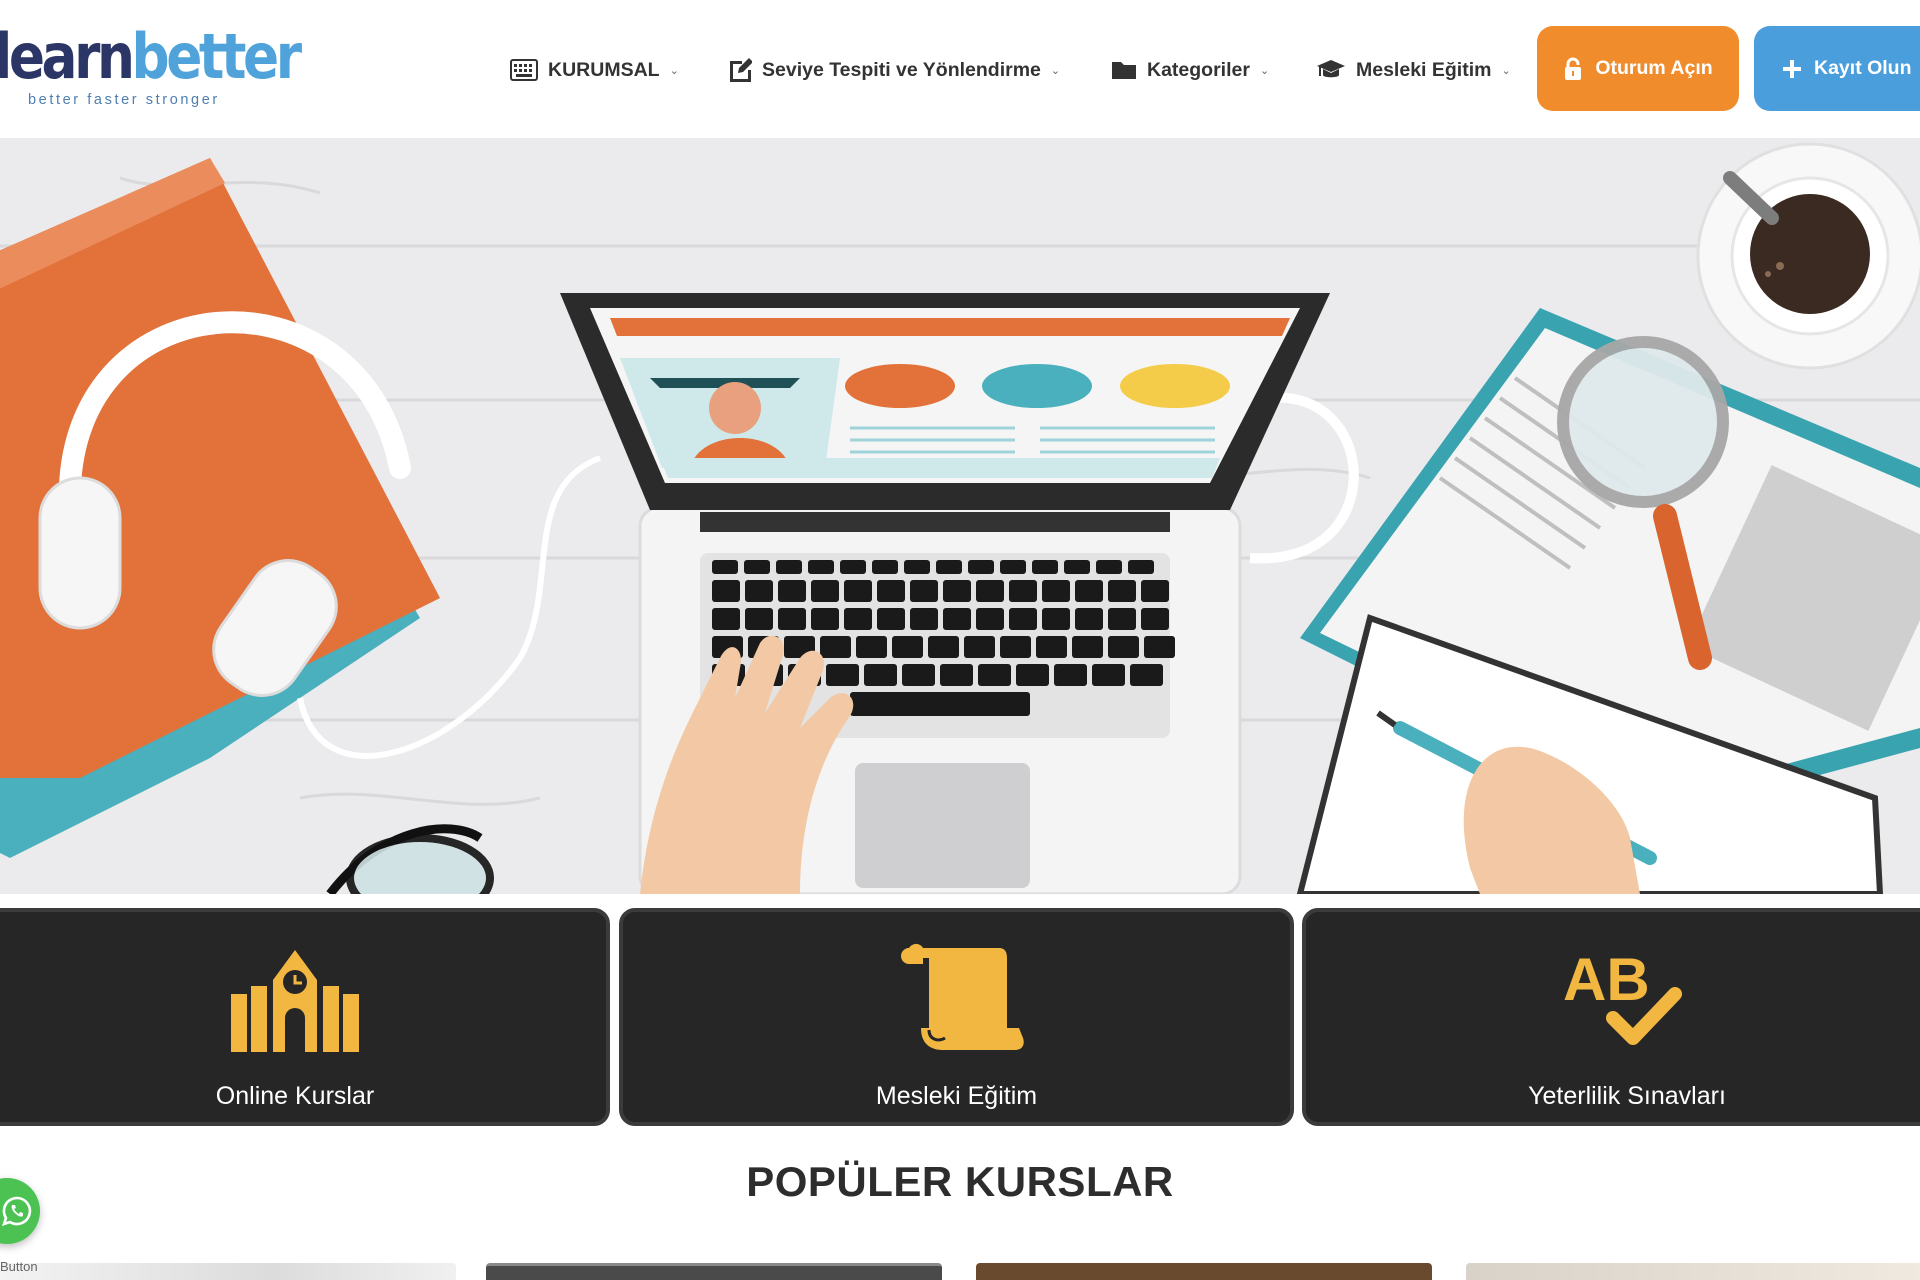  I want to click on nav-item-kategoriler: Kategoriler ⌄, so click(1190, 70).